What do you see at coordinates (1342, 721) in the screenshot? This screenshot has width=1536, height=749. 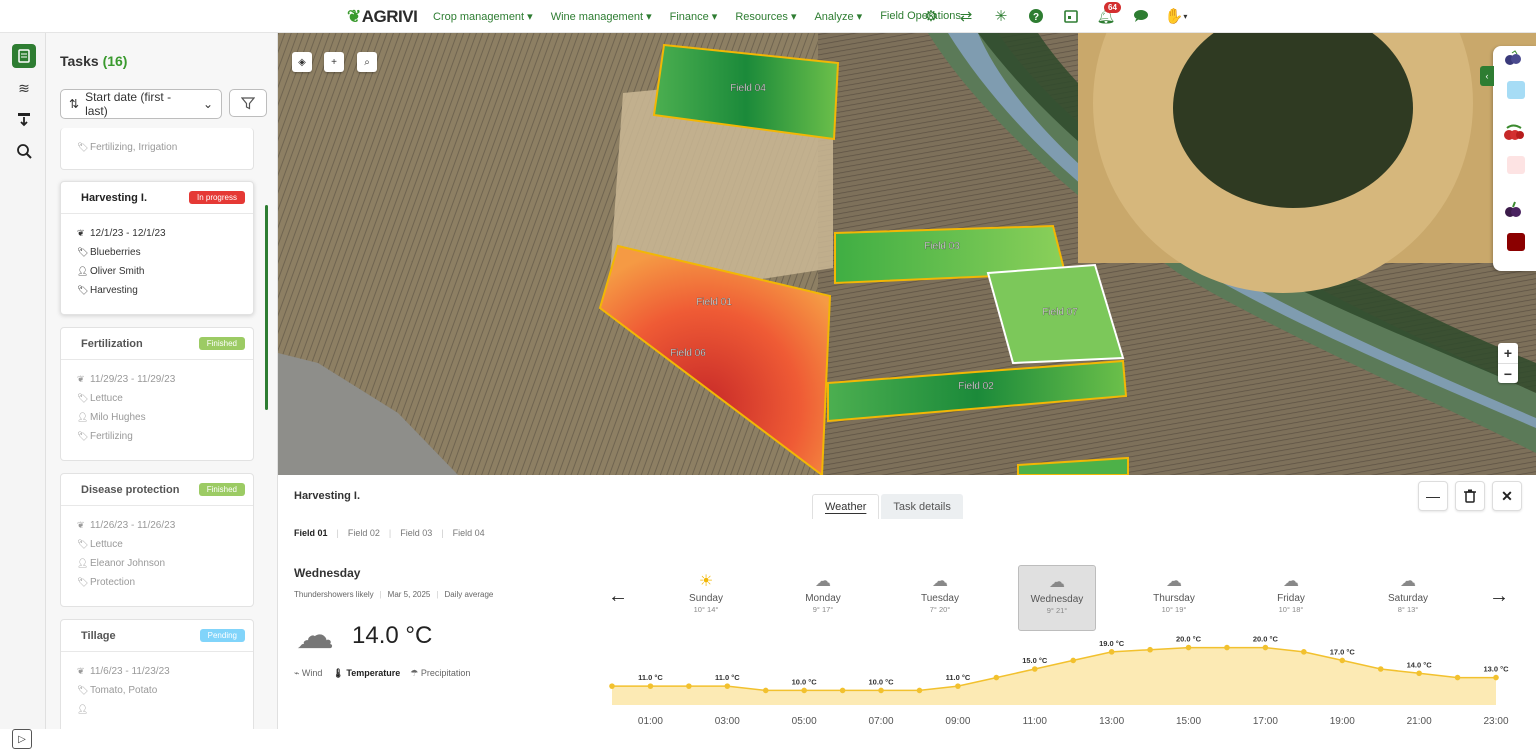 I see `x-tick-label: 19:00` at bounding box center [1342, 721].